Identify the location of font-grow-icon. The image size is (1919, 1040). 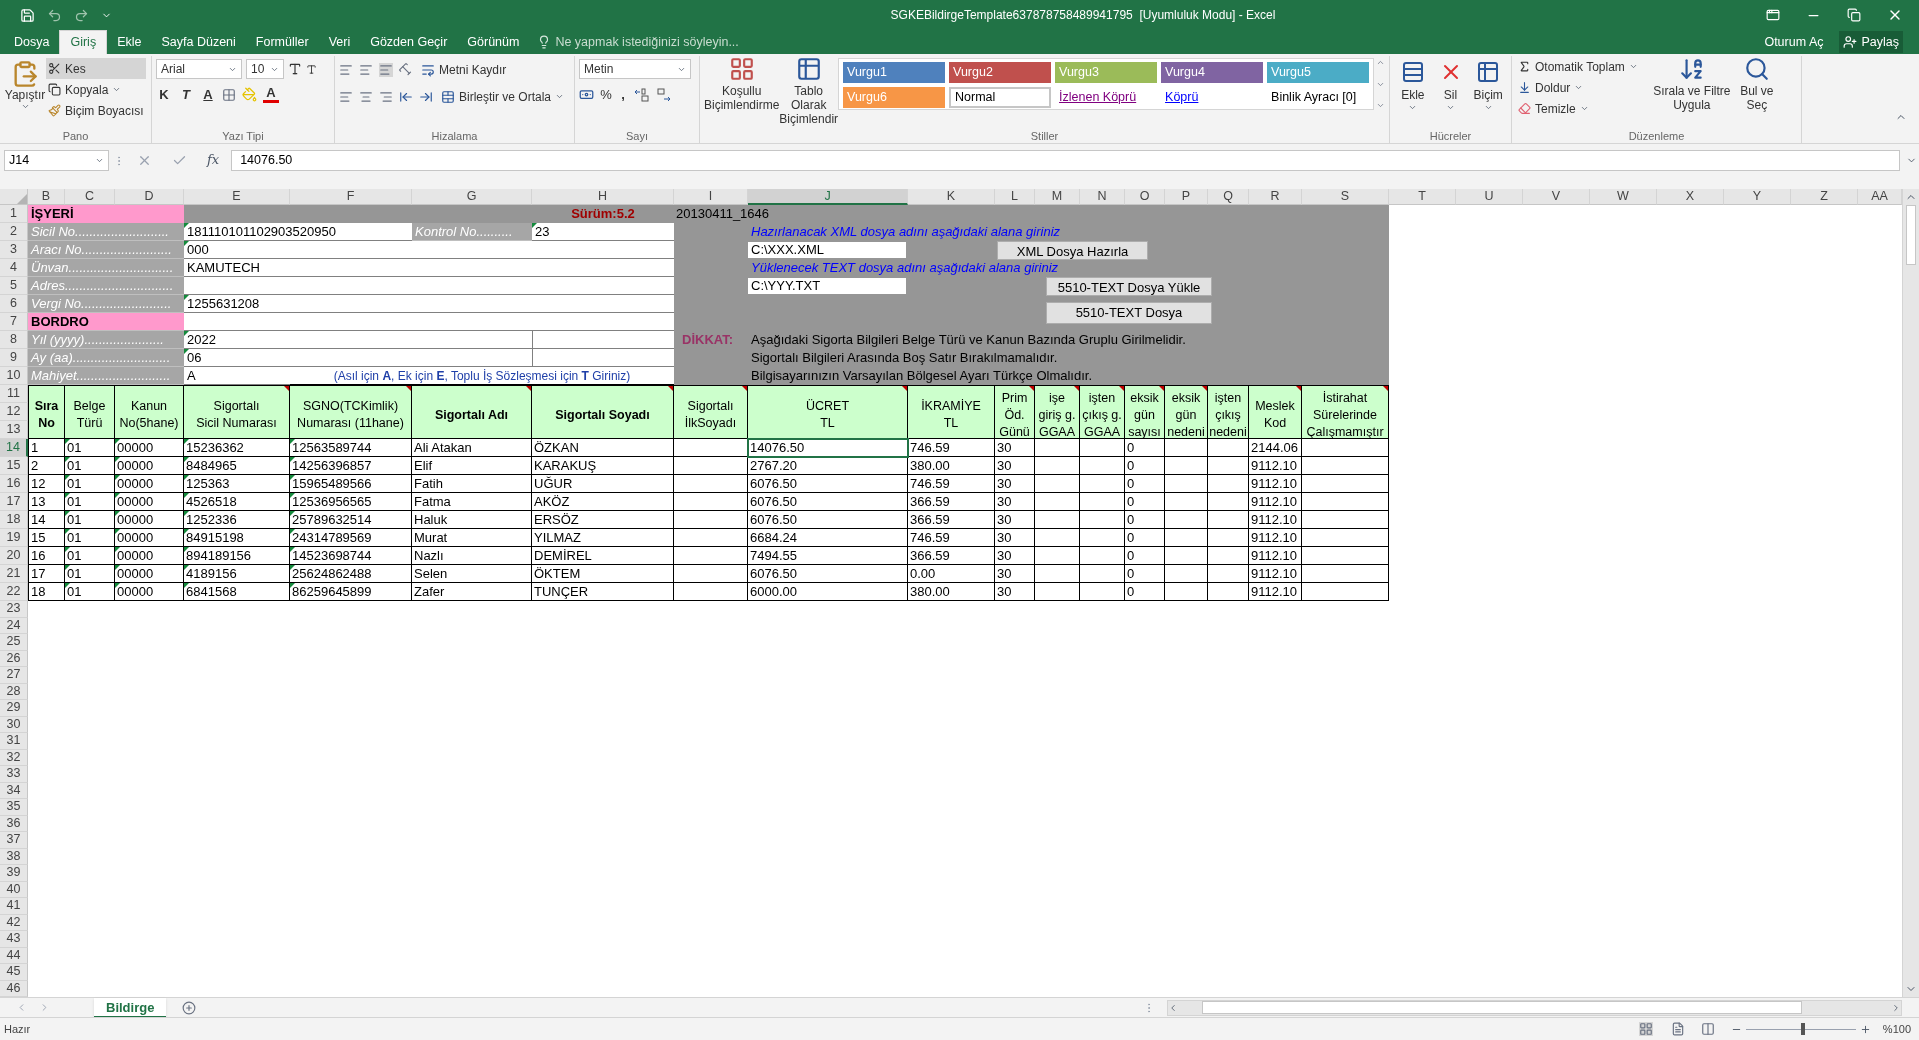
(295, 69).